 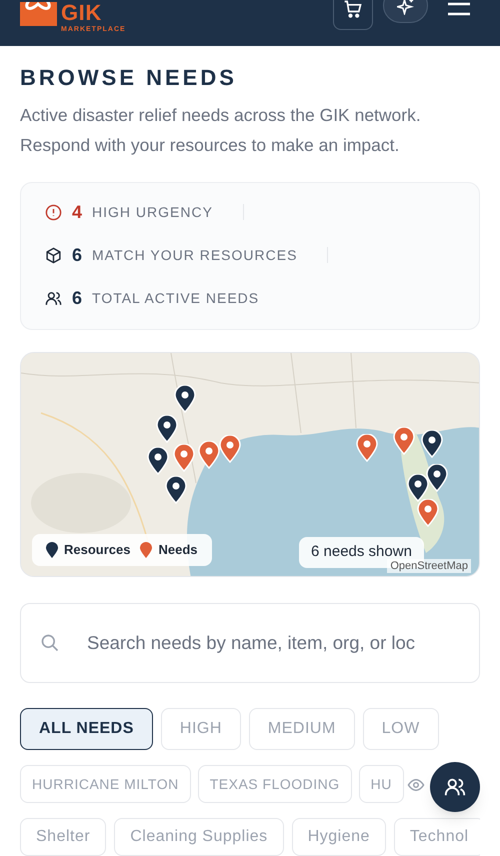 I want to click on filter-chip: Hygiene, so click(x=339, y=837).